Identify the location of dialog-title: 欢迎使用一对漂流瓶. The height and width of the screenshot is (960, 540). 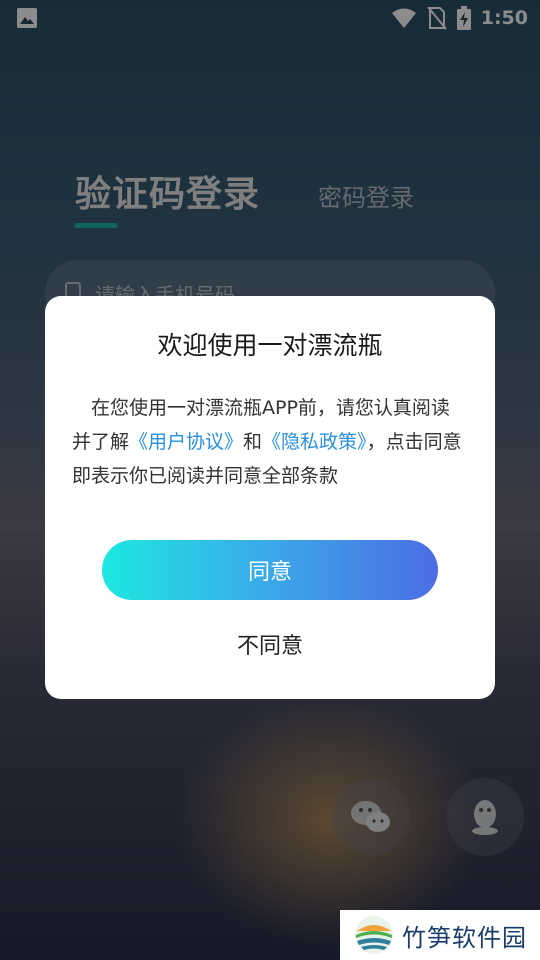
(270, 345).